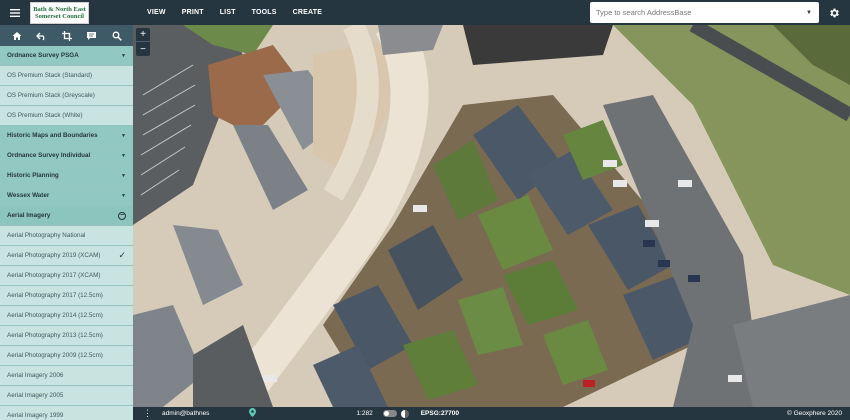 This screenshot has width=850, height=420. I want to click on logo-line-2: Somerset Council, so click(59, 16).